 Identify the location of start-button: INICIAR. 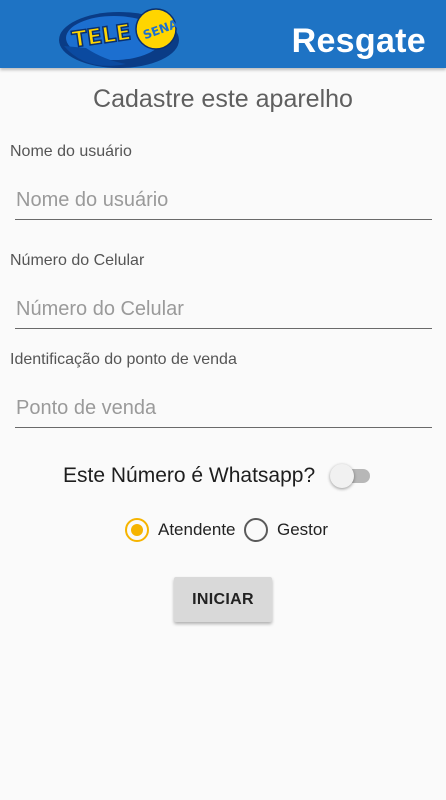
(223, 599).